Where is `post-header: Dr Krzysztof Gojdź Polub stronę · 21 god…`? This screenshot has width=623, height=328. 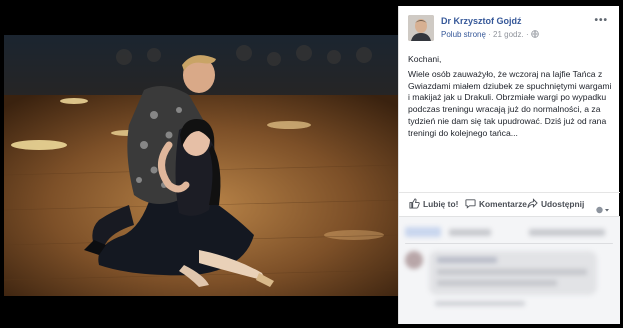 post-header: Dr Krzysztof Gojdź Polub stronę · 21 god… is located at coordinates (509, 27).